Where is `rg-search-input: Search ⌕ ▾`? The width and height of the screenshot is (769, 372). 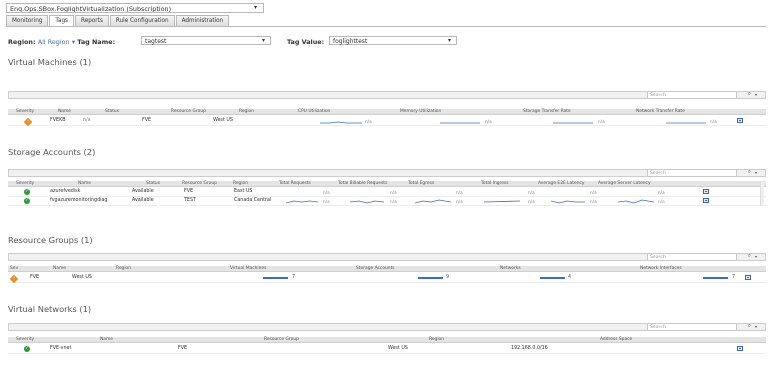 rg-search-input: Search ⌕ ▾ is located at coordinates (702, 257).